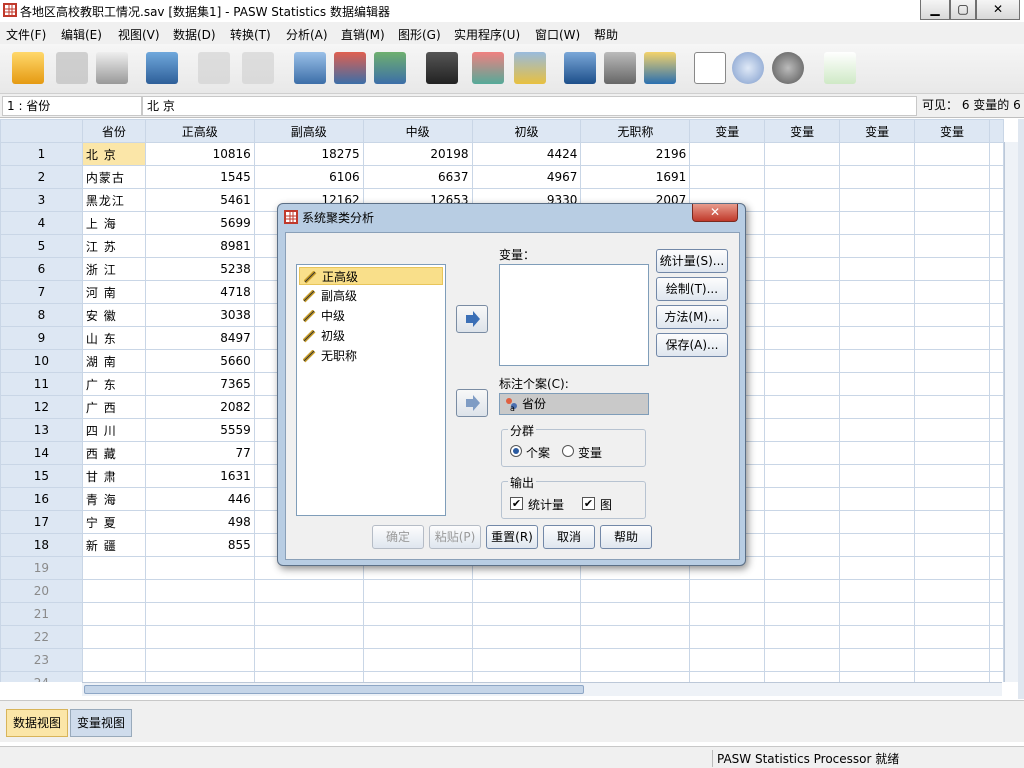 This screenshot has height=768, width=1024. Describe the element at coordinates (635, 131) in the screenshot. I see `column-header: 无职称` at that location.